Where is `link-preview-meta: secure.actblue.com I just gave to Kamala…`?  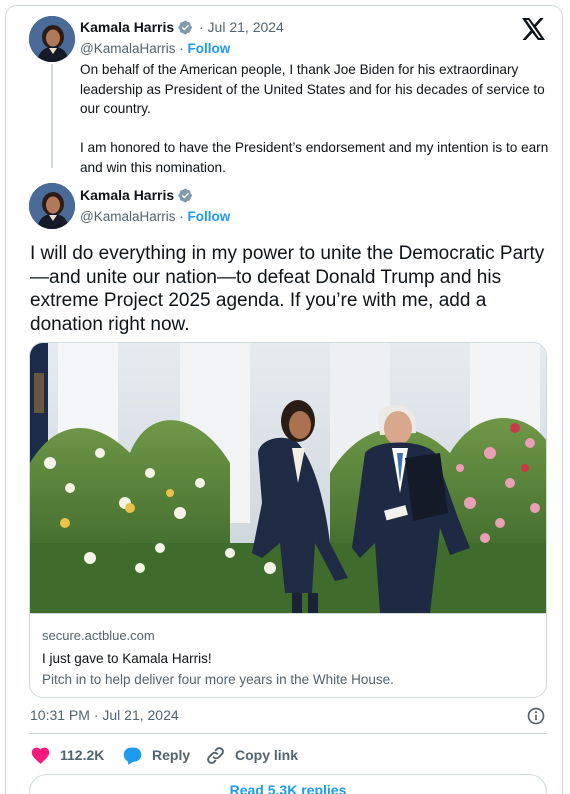
link-preview-meta: secure.actblue.com I just gave to Kamala… is located at coordinates (288, 655).